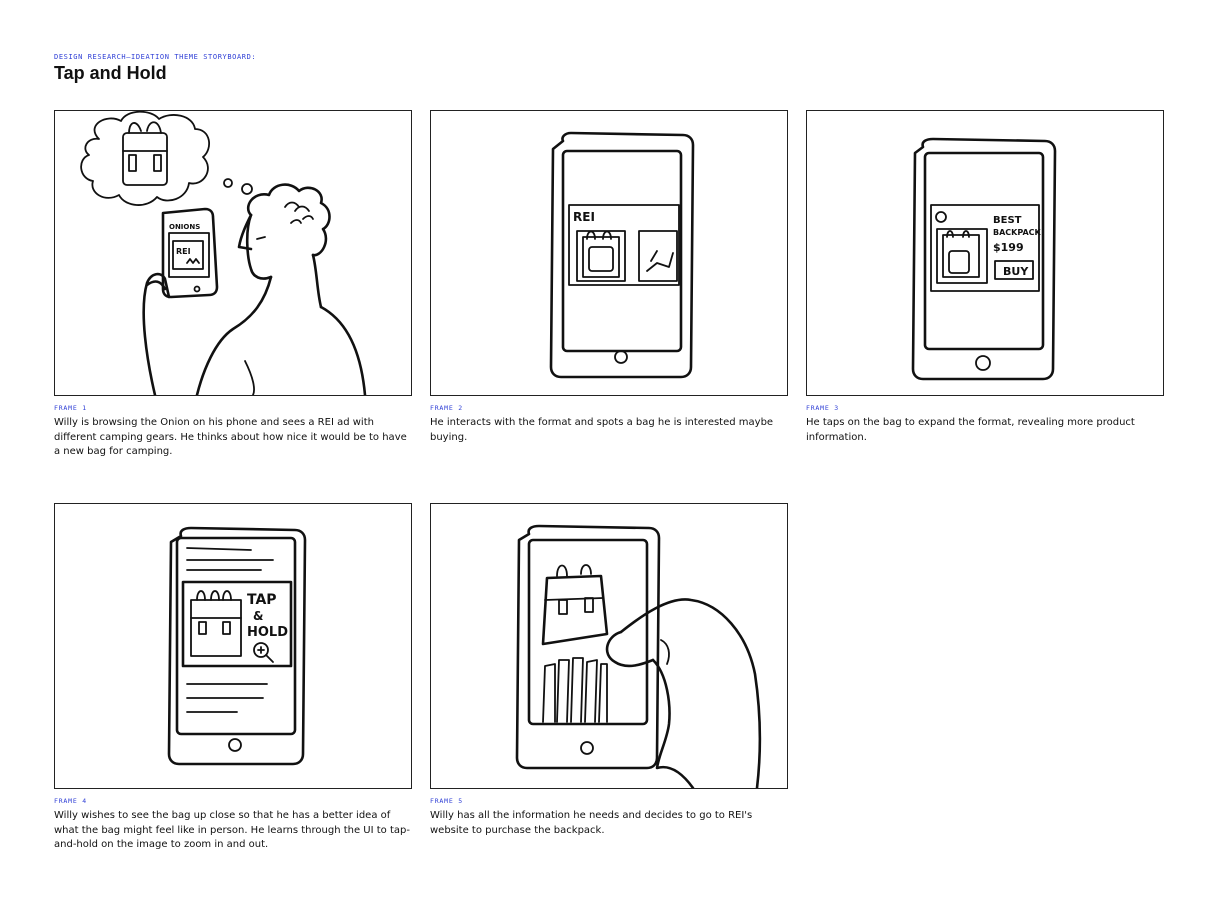  Describe the element at coordinates (822, 408) in the screenshot. I see `frame-3-label: FRAME 3` at that location.